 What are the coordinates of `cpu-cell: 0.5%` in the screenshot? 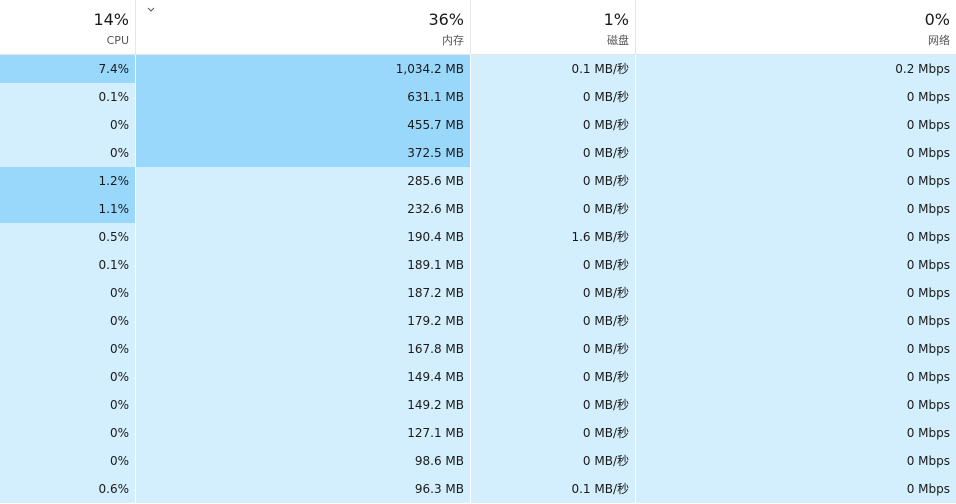 It's located at (67, 237).